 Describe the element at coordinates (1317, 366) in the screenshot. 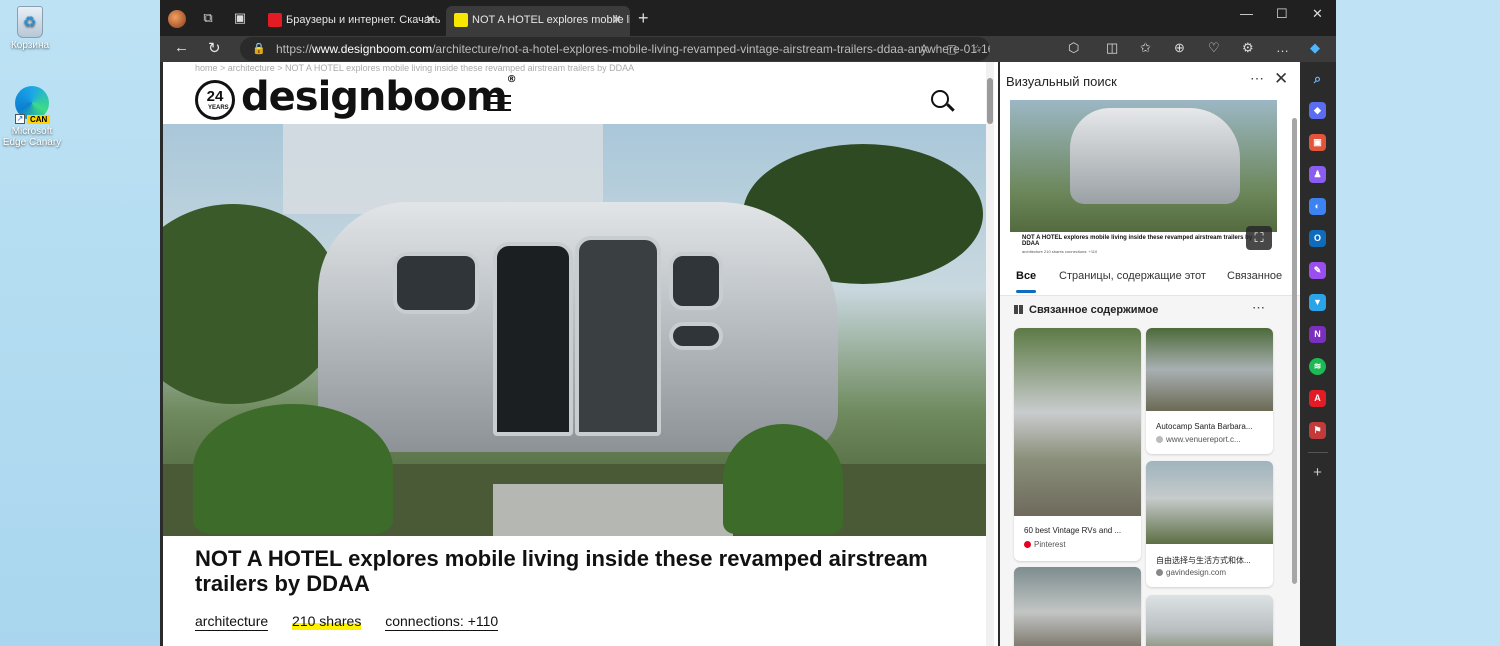

I see `spotify-icon: ≋` at that location.